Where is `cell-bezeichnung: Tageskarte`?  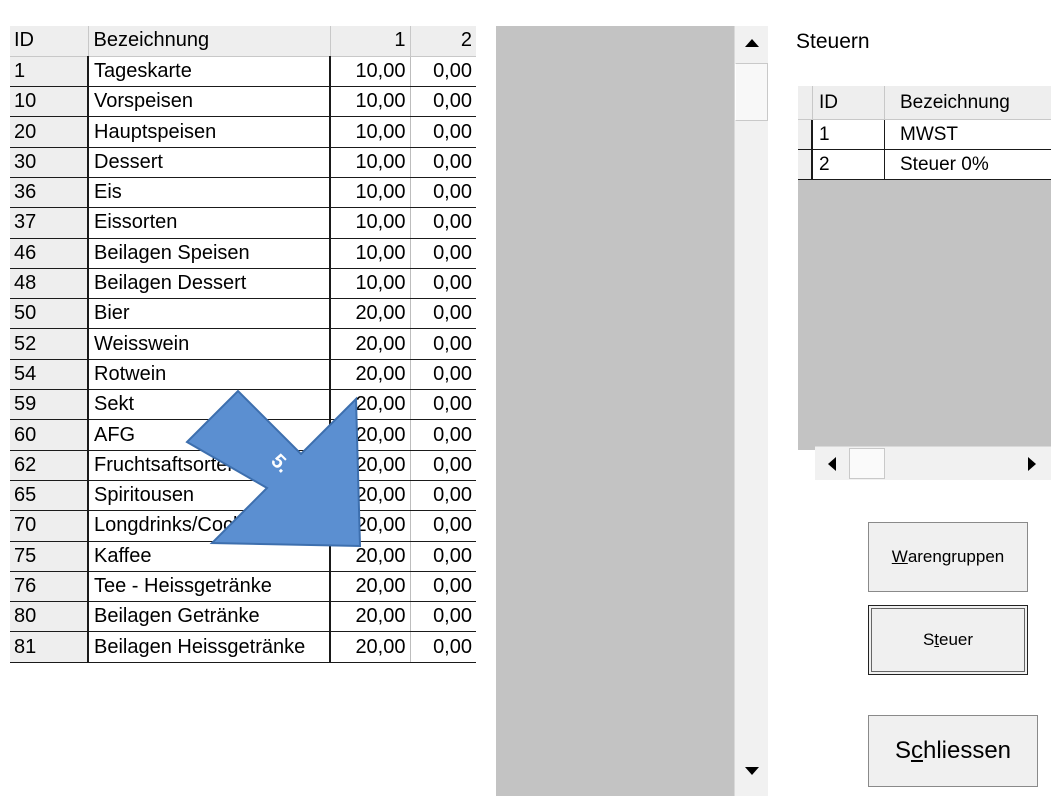
cell-bezeichnung: Tageskarte is located at coordinates (209, 72).